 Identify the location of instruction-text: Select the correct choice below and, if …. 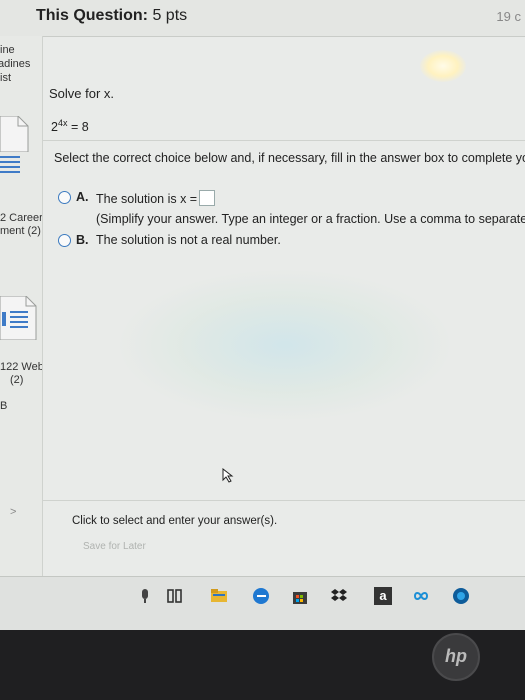
(289, 158).